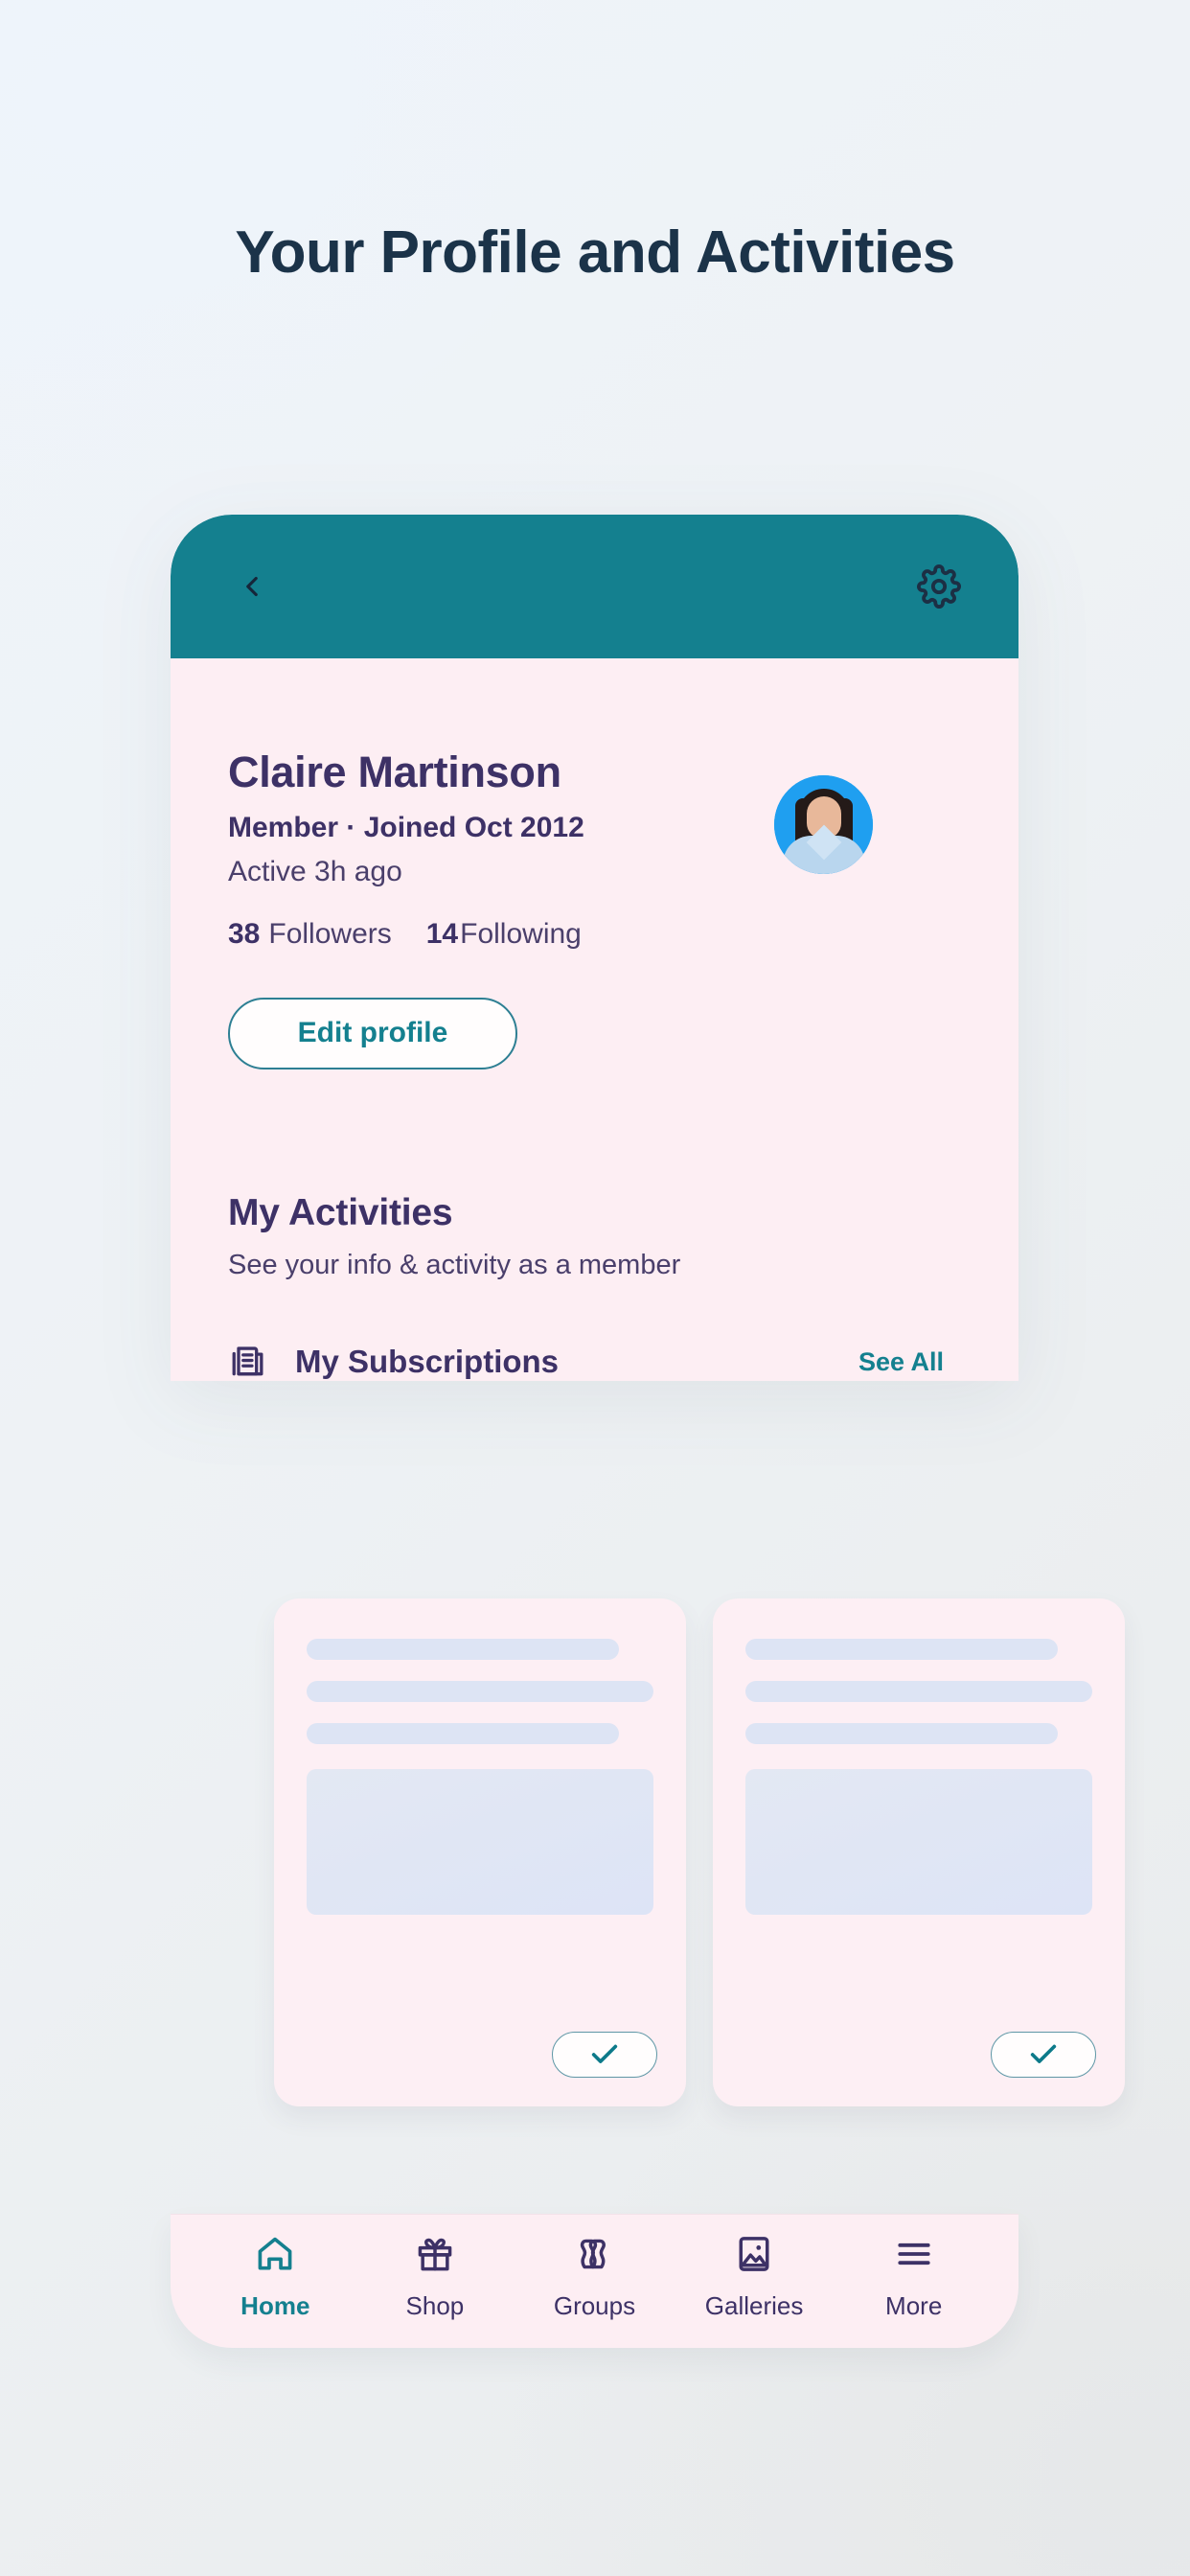  Describe the element at coordinates (435, 2305) in the screenshot. I see `nav-label-shop: Shop` at that location.